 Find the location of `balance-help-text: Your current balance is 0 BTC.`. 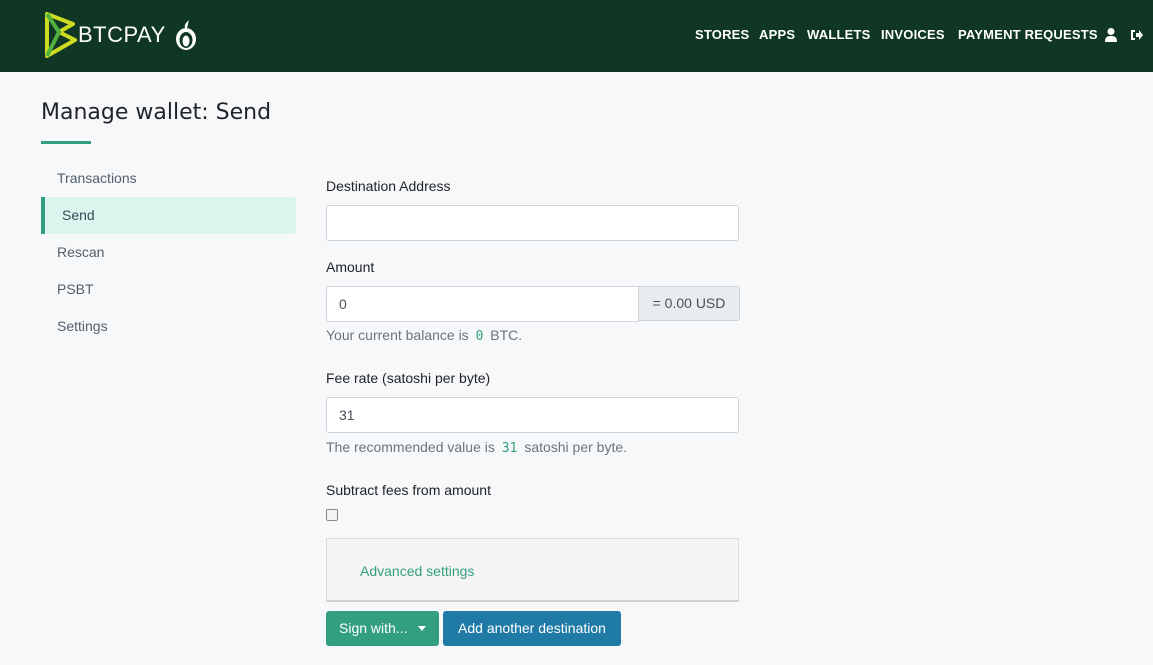

balance-help-text: Your current balance is 0 BTC. is located at coordinates (424, 335).